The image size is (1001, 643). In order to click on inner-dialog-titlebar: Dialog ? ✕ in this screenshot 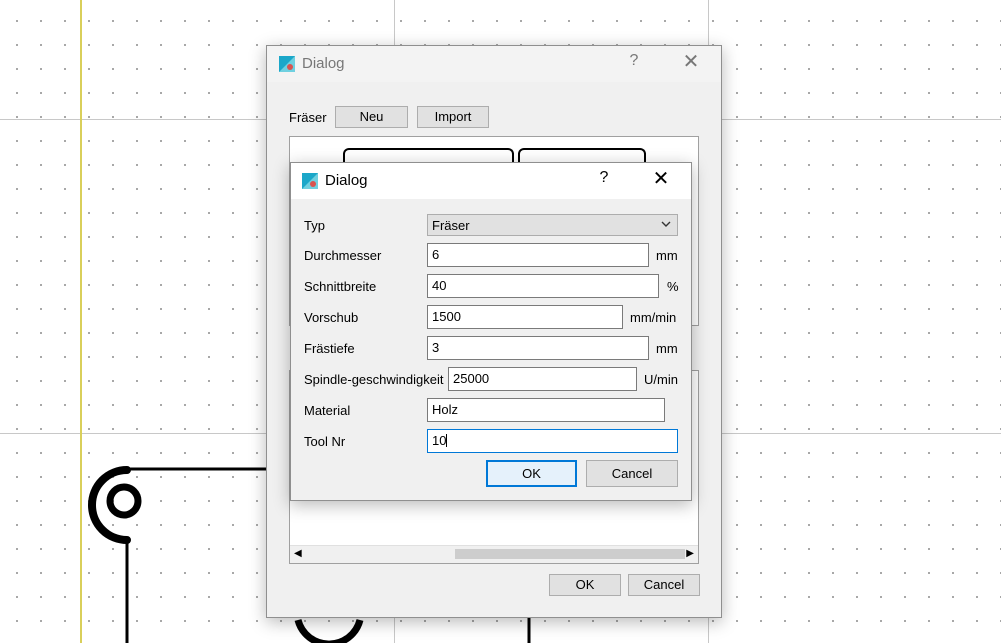, I will do `click(491, 181)`.